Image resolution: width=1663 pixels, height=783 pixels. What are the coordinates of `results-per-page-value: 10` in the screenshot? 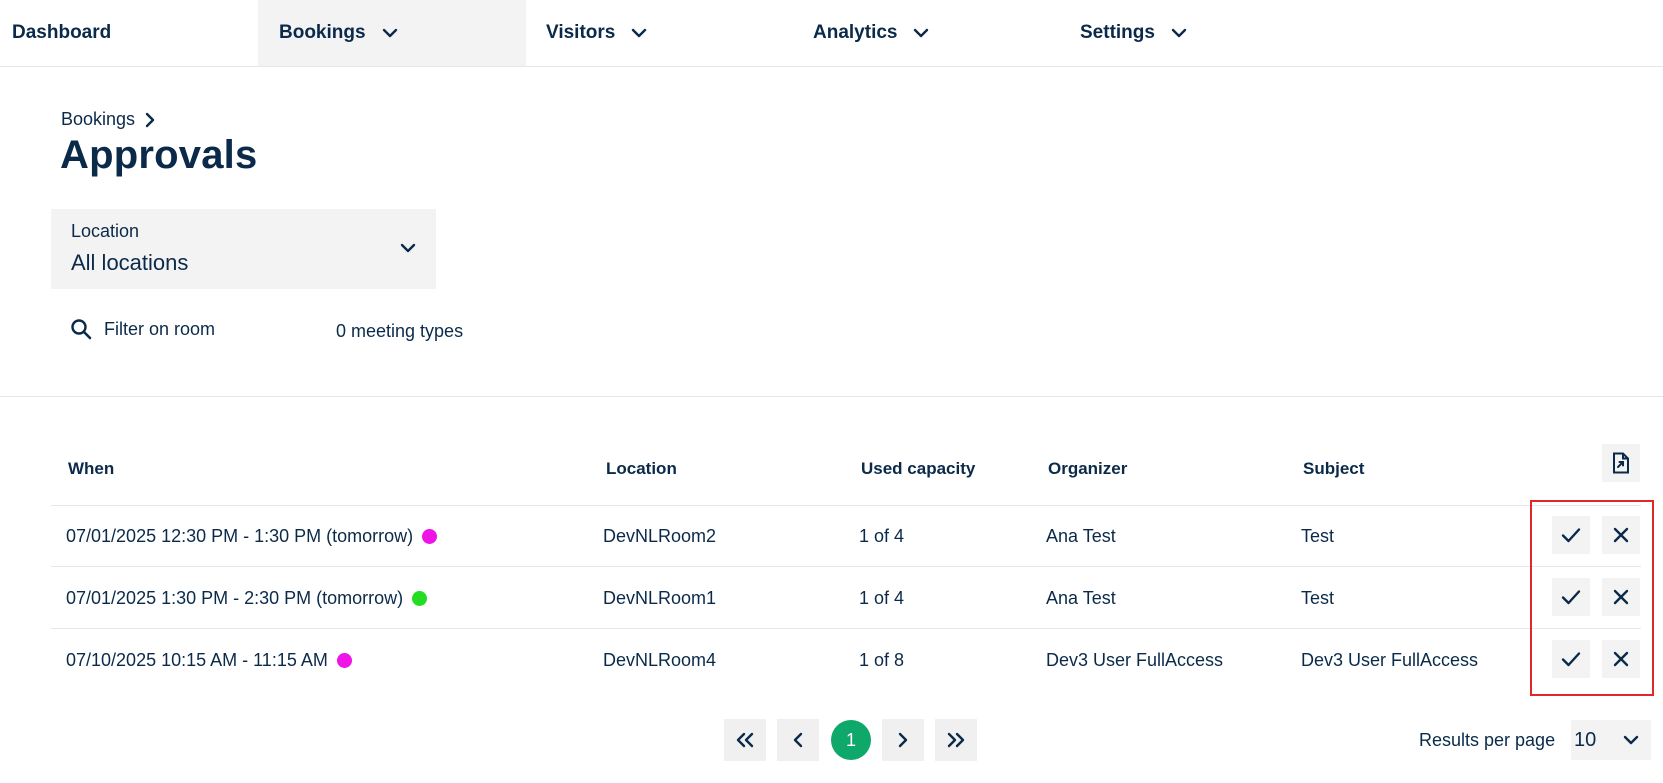 It's located at (1585, 740).